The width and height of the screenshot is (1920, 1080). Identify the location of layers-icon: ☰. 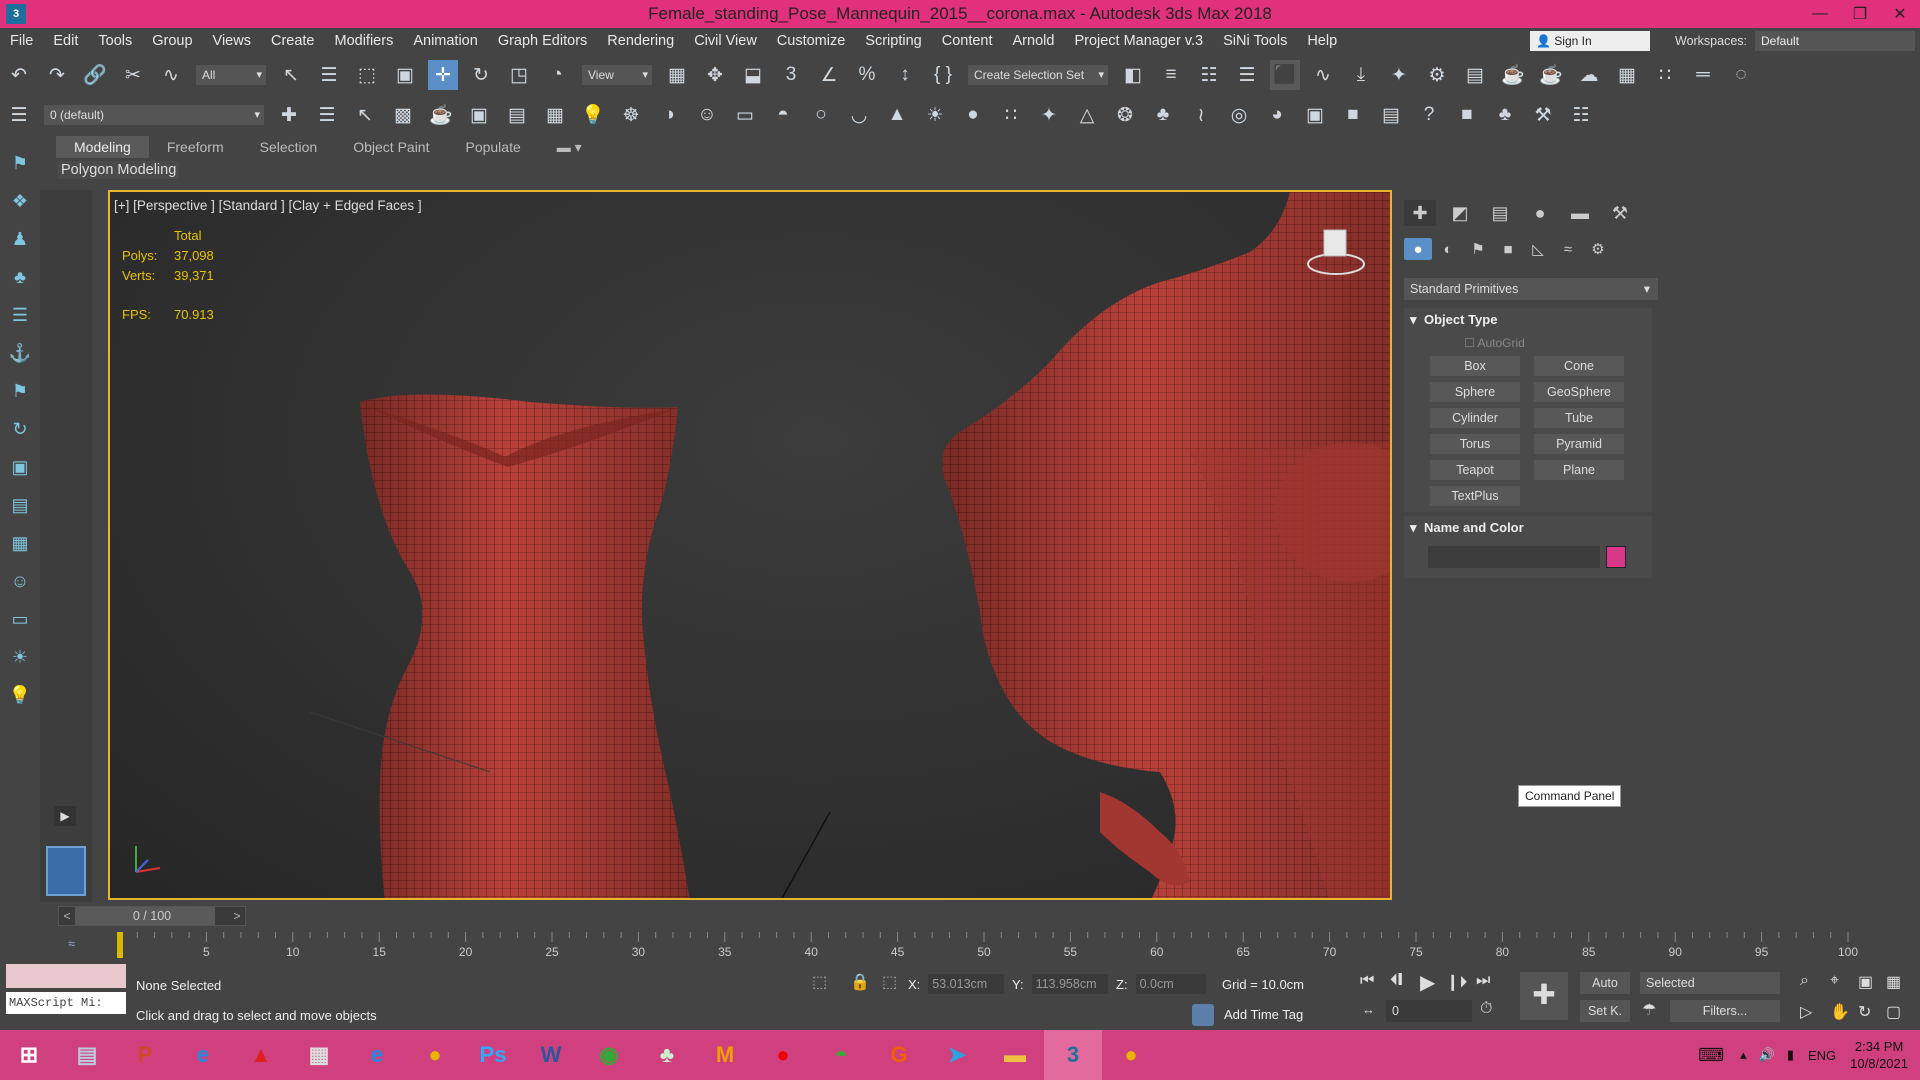
(327, 115).